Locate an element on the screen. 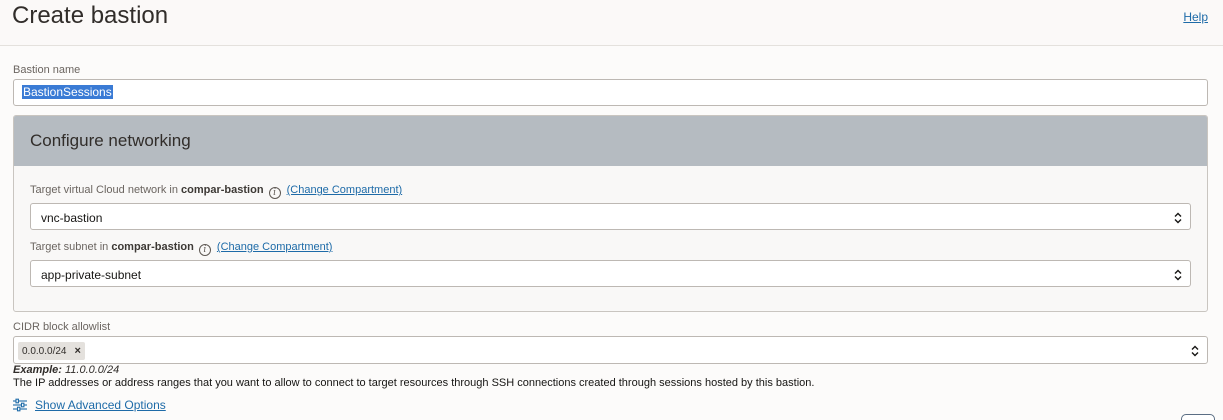  vcn-select-value: vnc-bastion is located at coordinates (72, 218).